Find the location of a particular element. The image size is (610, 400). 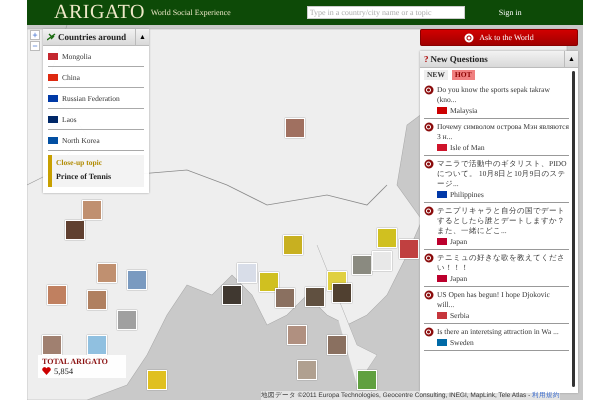

search-field: Type in a country/city name or a topic is located at coordinates (385, 12).